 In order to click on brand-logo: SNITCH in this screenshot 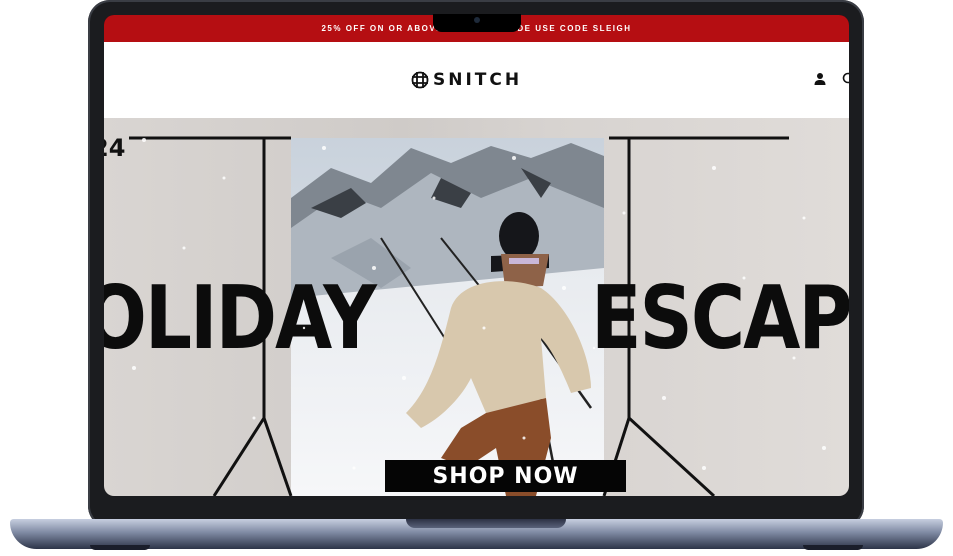, I will do `click(466, 80)`.